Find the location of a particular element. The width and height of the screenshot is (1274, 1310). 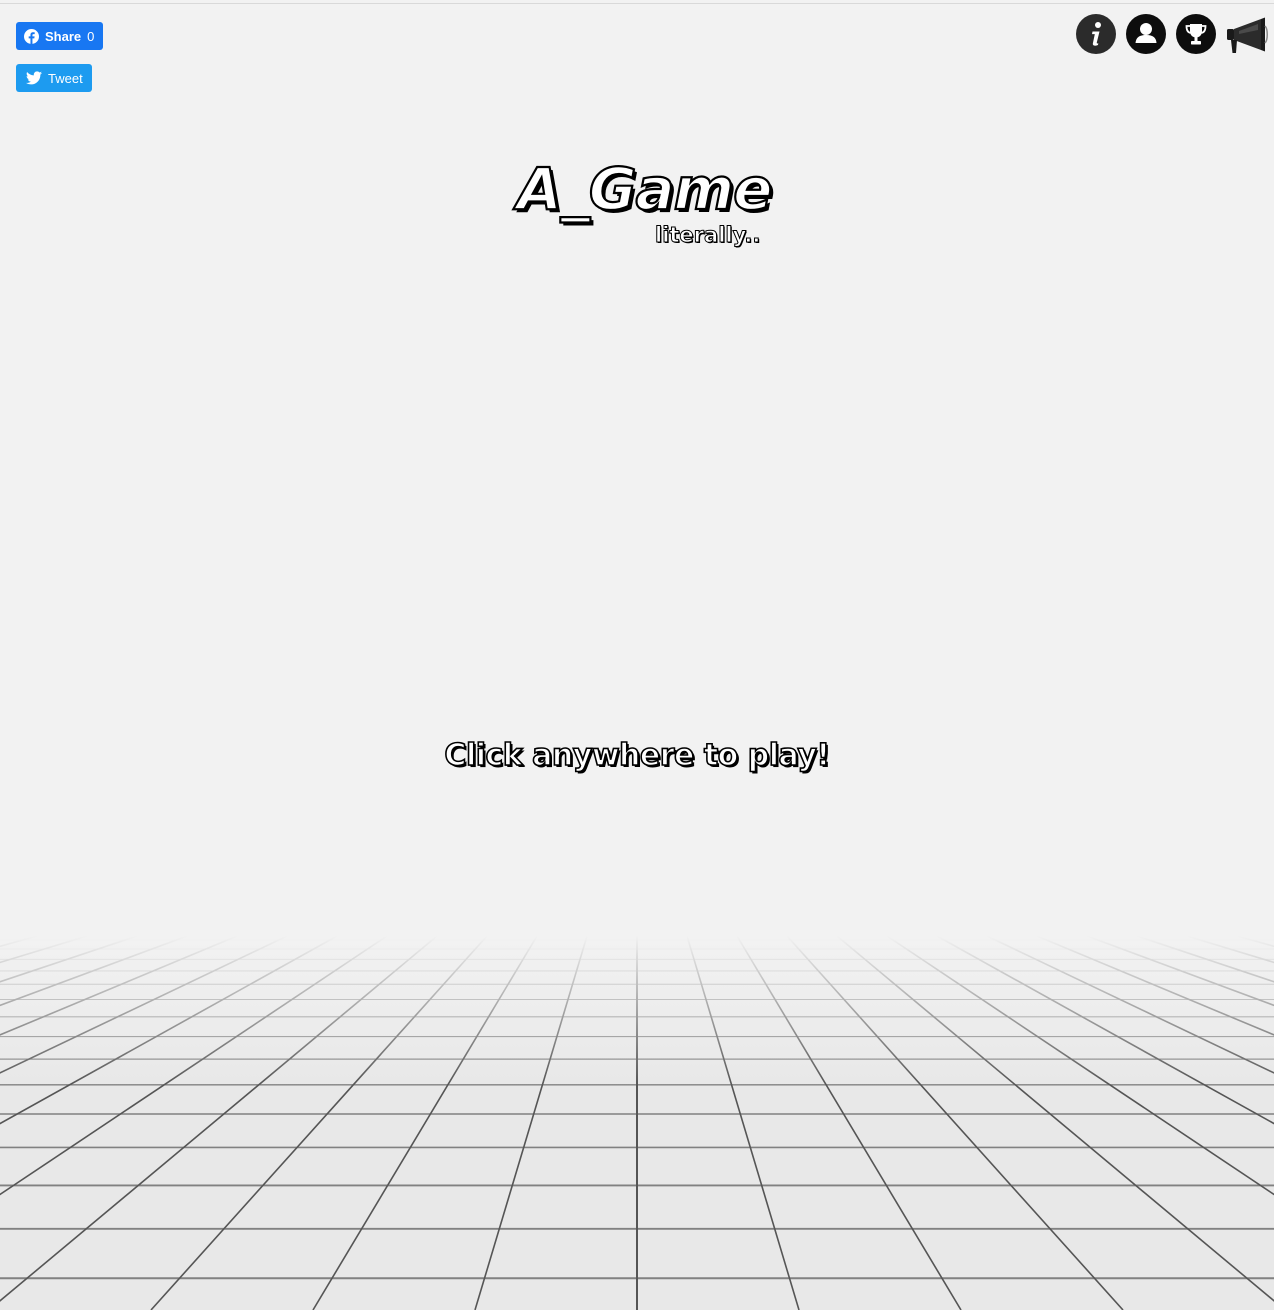

profile-button is located at coordinates (1146, 34).